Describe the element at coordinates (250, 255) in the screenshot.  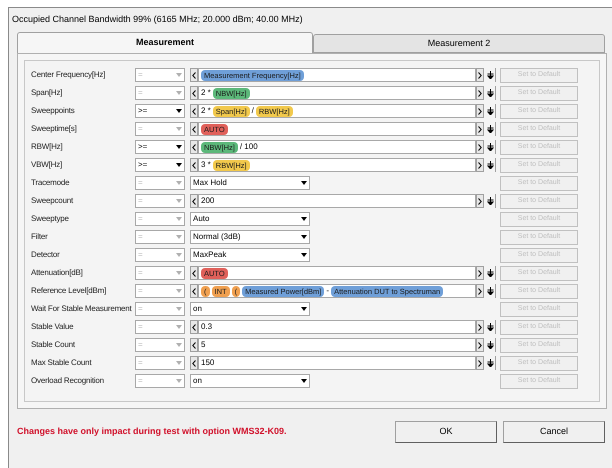
I see `value-dropdown: MaxPeak` at that location.